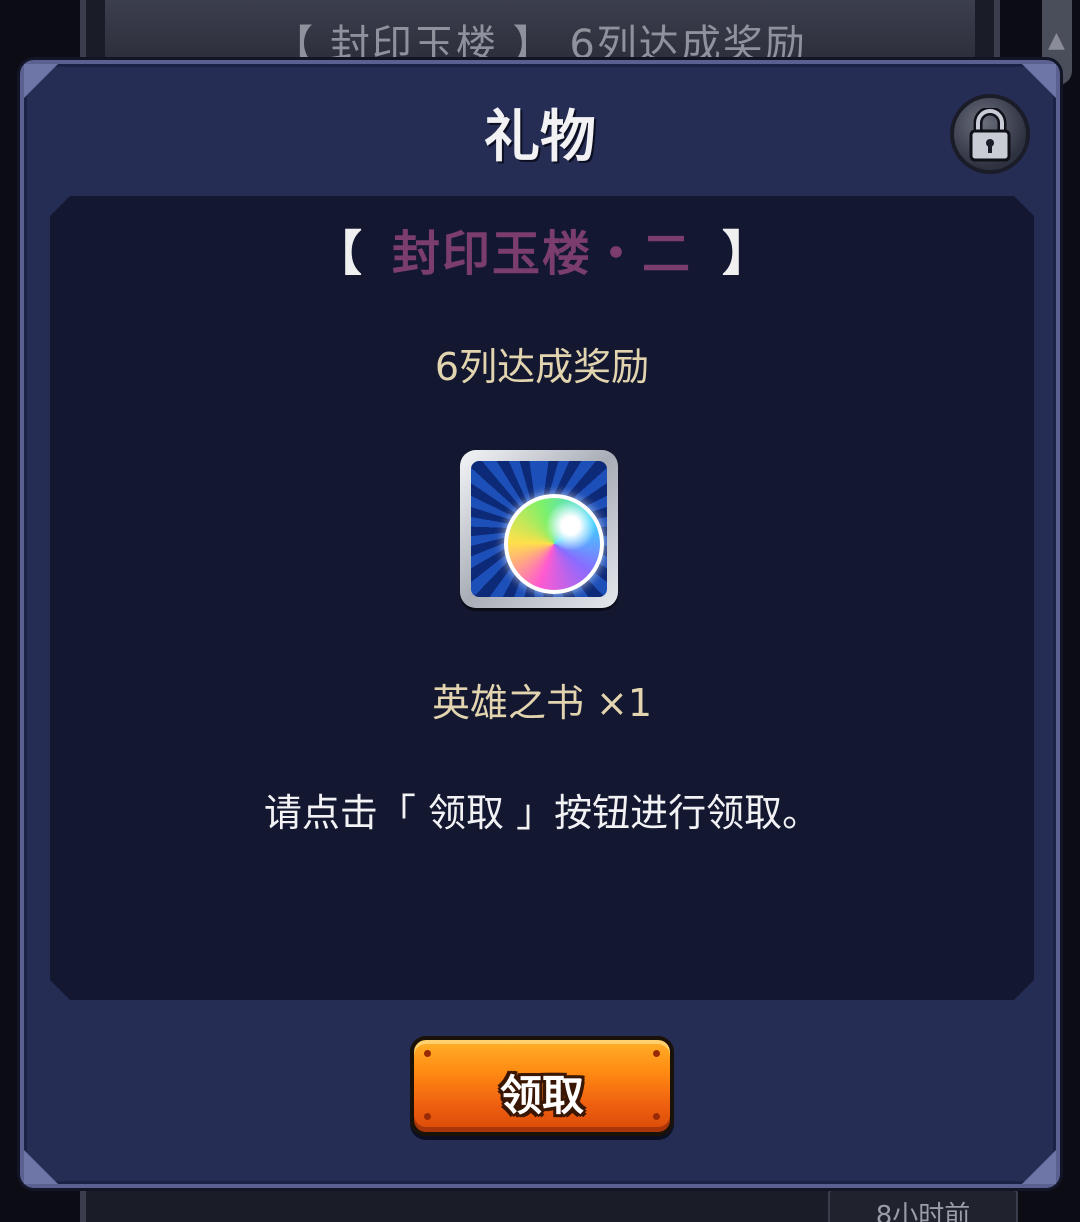 The image size is (1080, 1222). What do you see at coordinates (554, 544) in the screenshot?
I see `rainbow-orb-icon` at bounding box center [554, 544].